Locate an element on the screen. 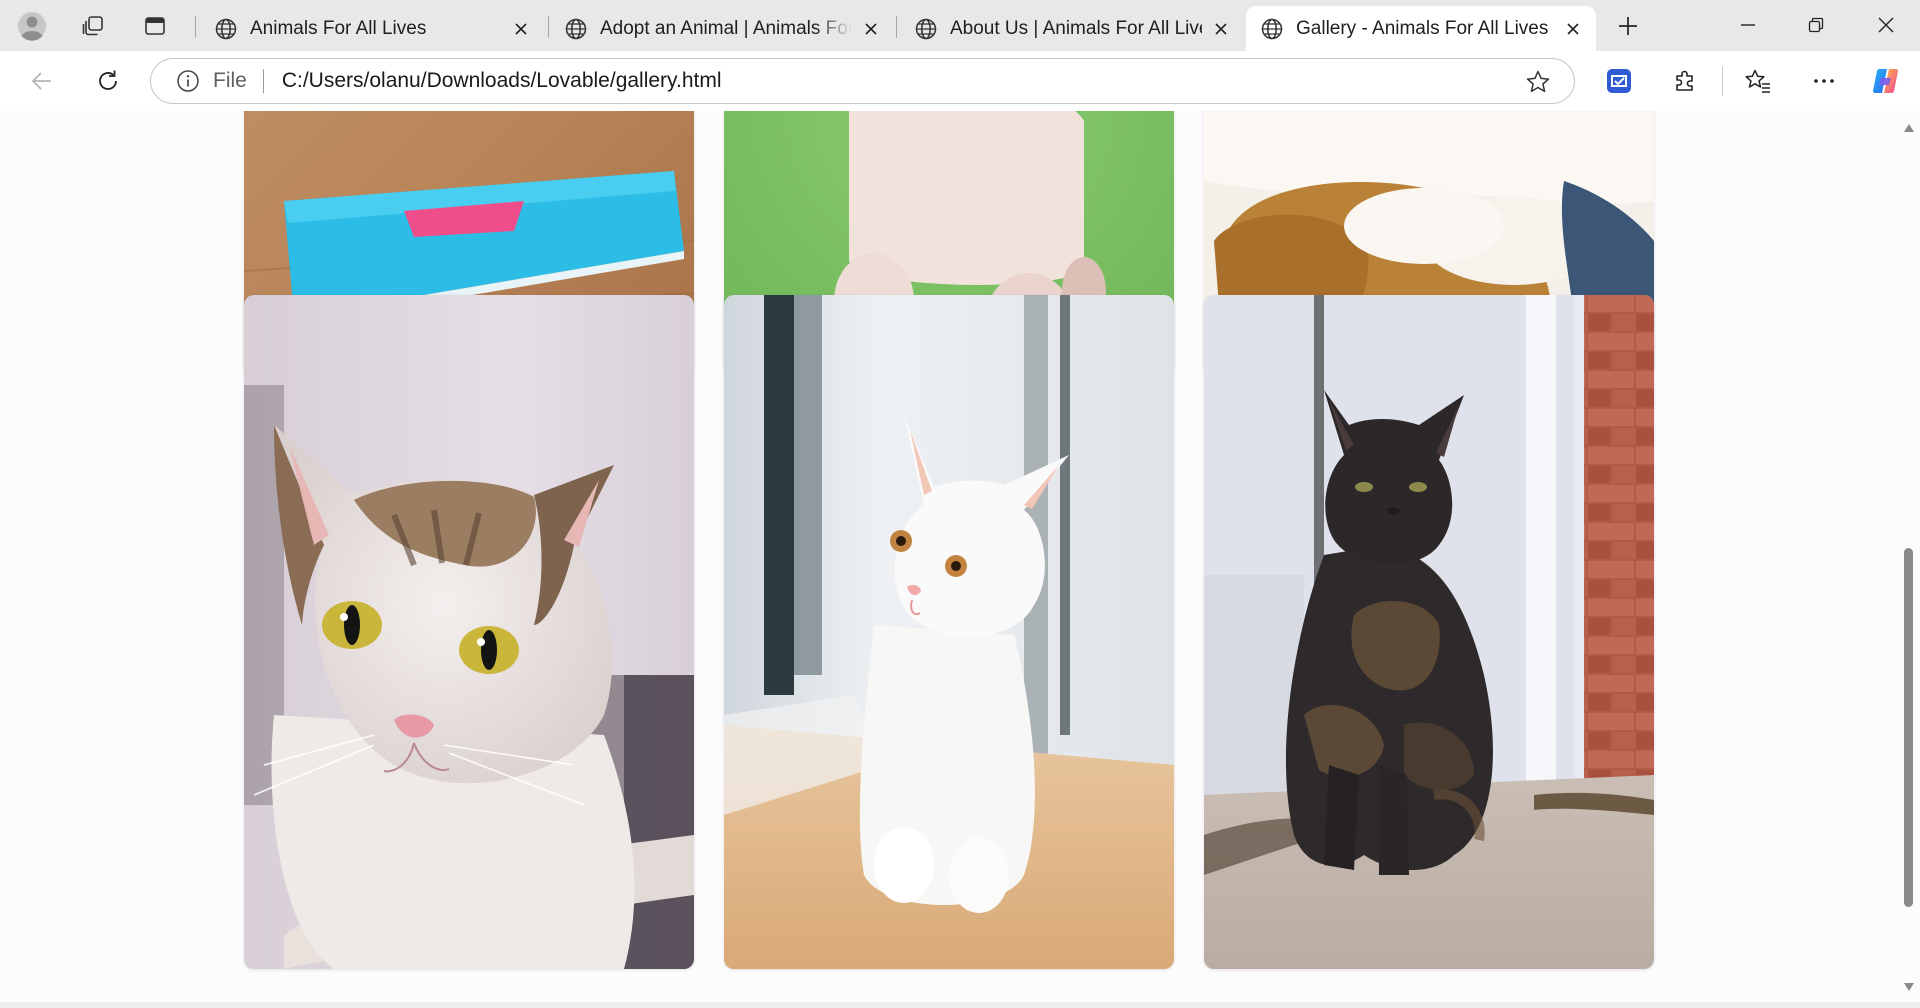 This screenshot has height=1008, width=1920. favorites-icon is located at coordinates (1757, 81).